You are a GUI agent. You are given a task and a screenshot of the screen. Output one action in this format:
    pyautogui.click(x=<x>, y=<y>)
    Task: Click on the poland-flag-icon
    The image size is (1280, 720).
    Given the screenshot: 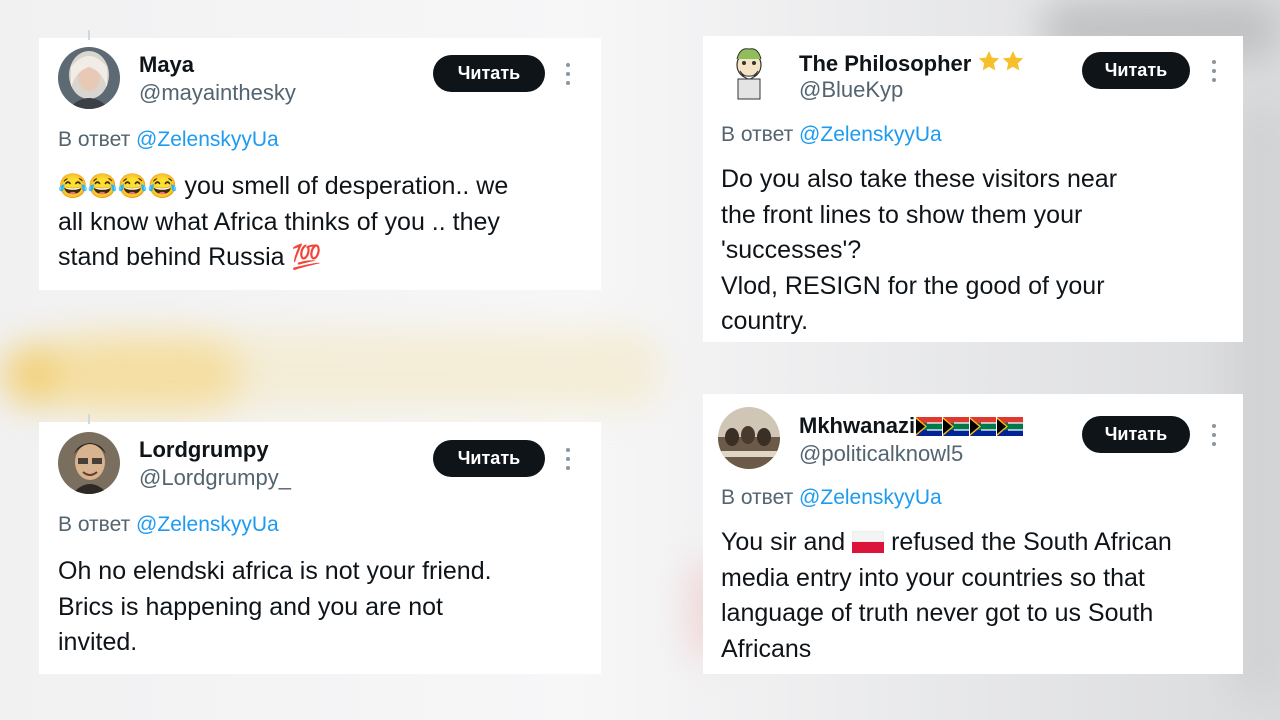 What is the action you would take?
    pyautogui.click(x=868, y=542)
    